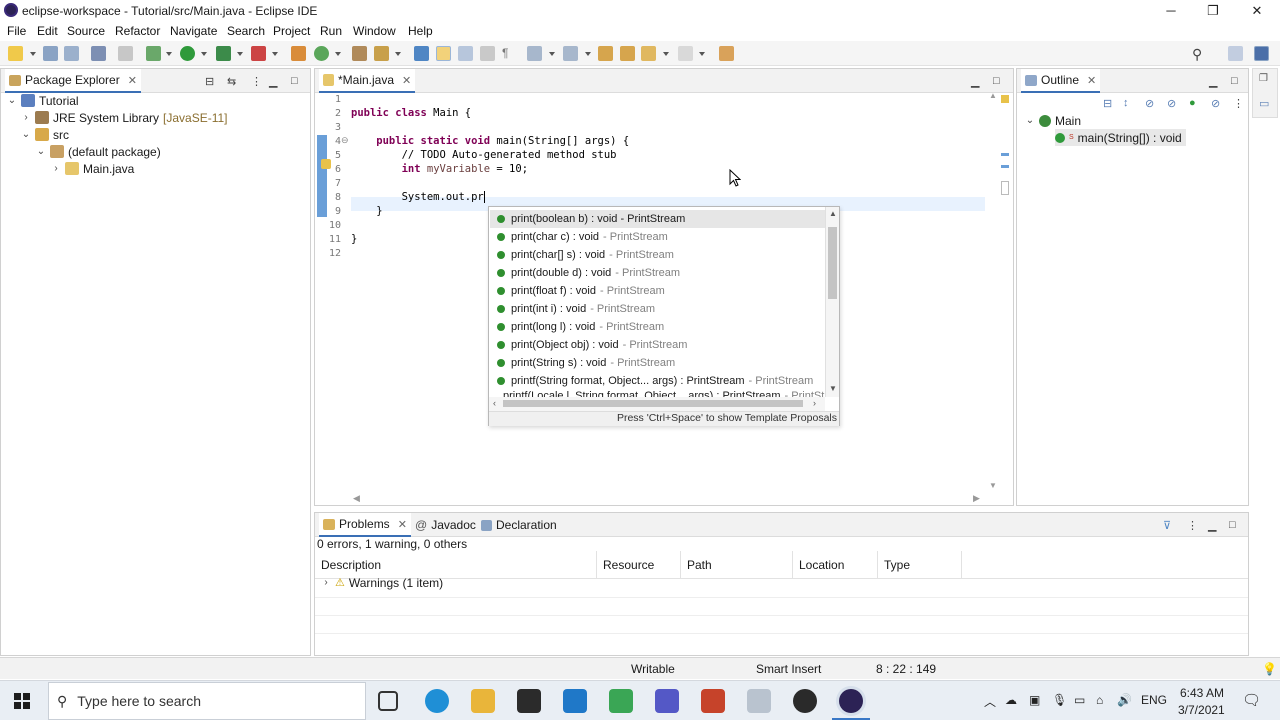 This screenshot has height=720, width=1280. I want to click on code-line-9: }, so click(366, 211).